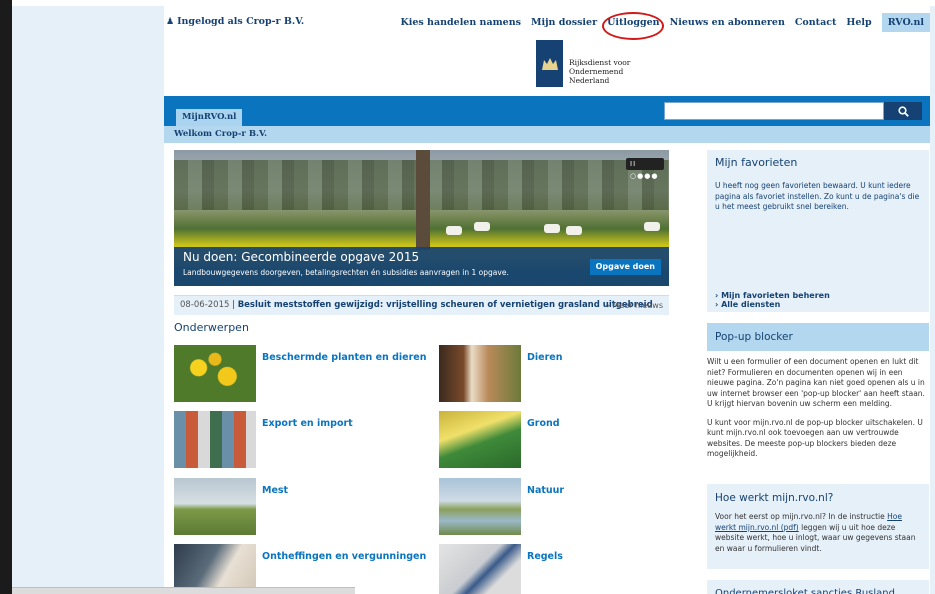  I want to click on hero-image-tree-trunk, so click(423, 200).